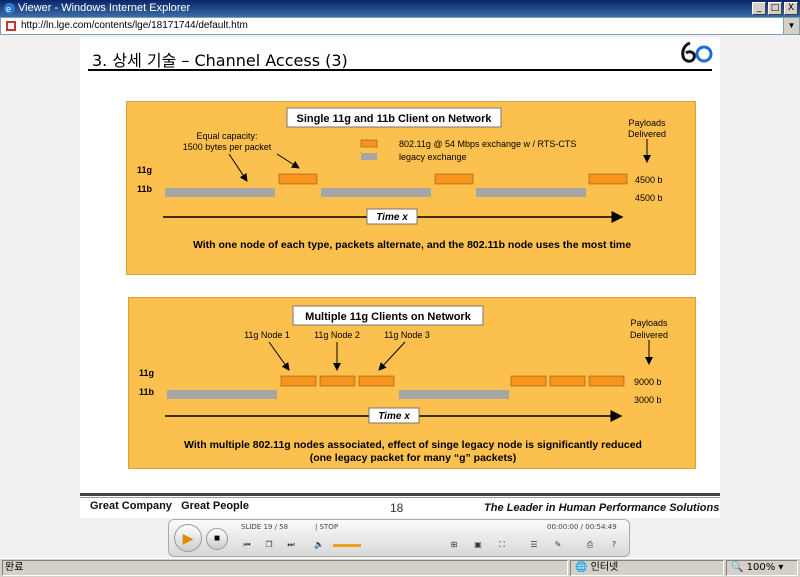  I want to click on volume-slider, so click(347, 545).